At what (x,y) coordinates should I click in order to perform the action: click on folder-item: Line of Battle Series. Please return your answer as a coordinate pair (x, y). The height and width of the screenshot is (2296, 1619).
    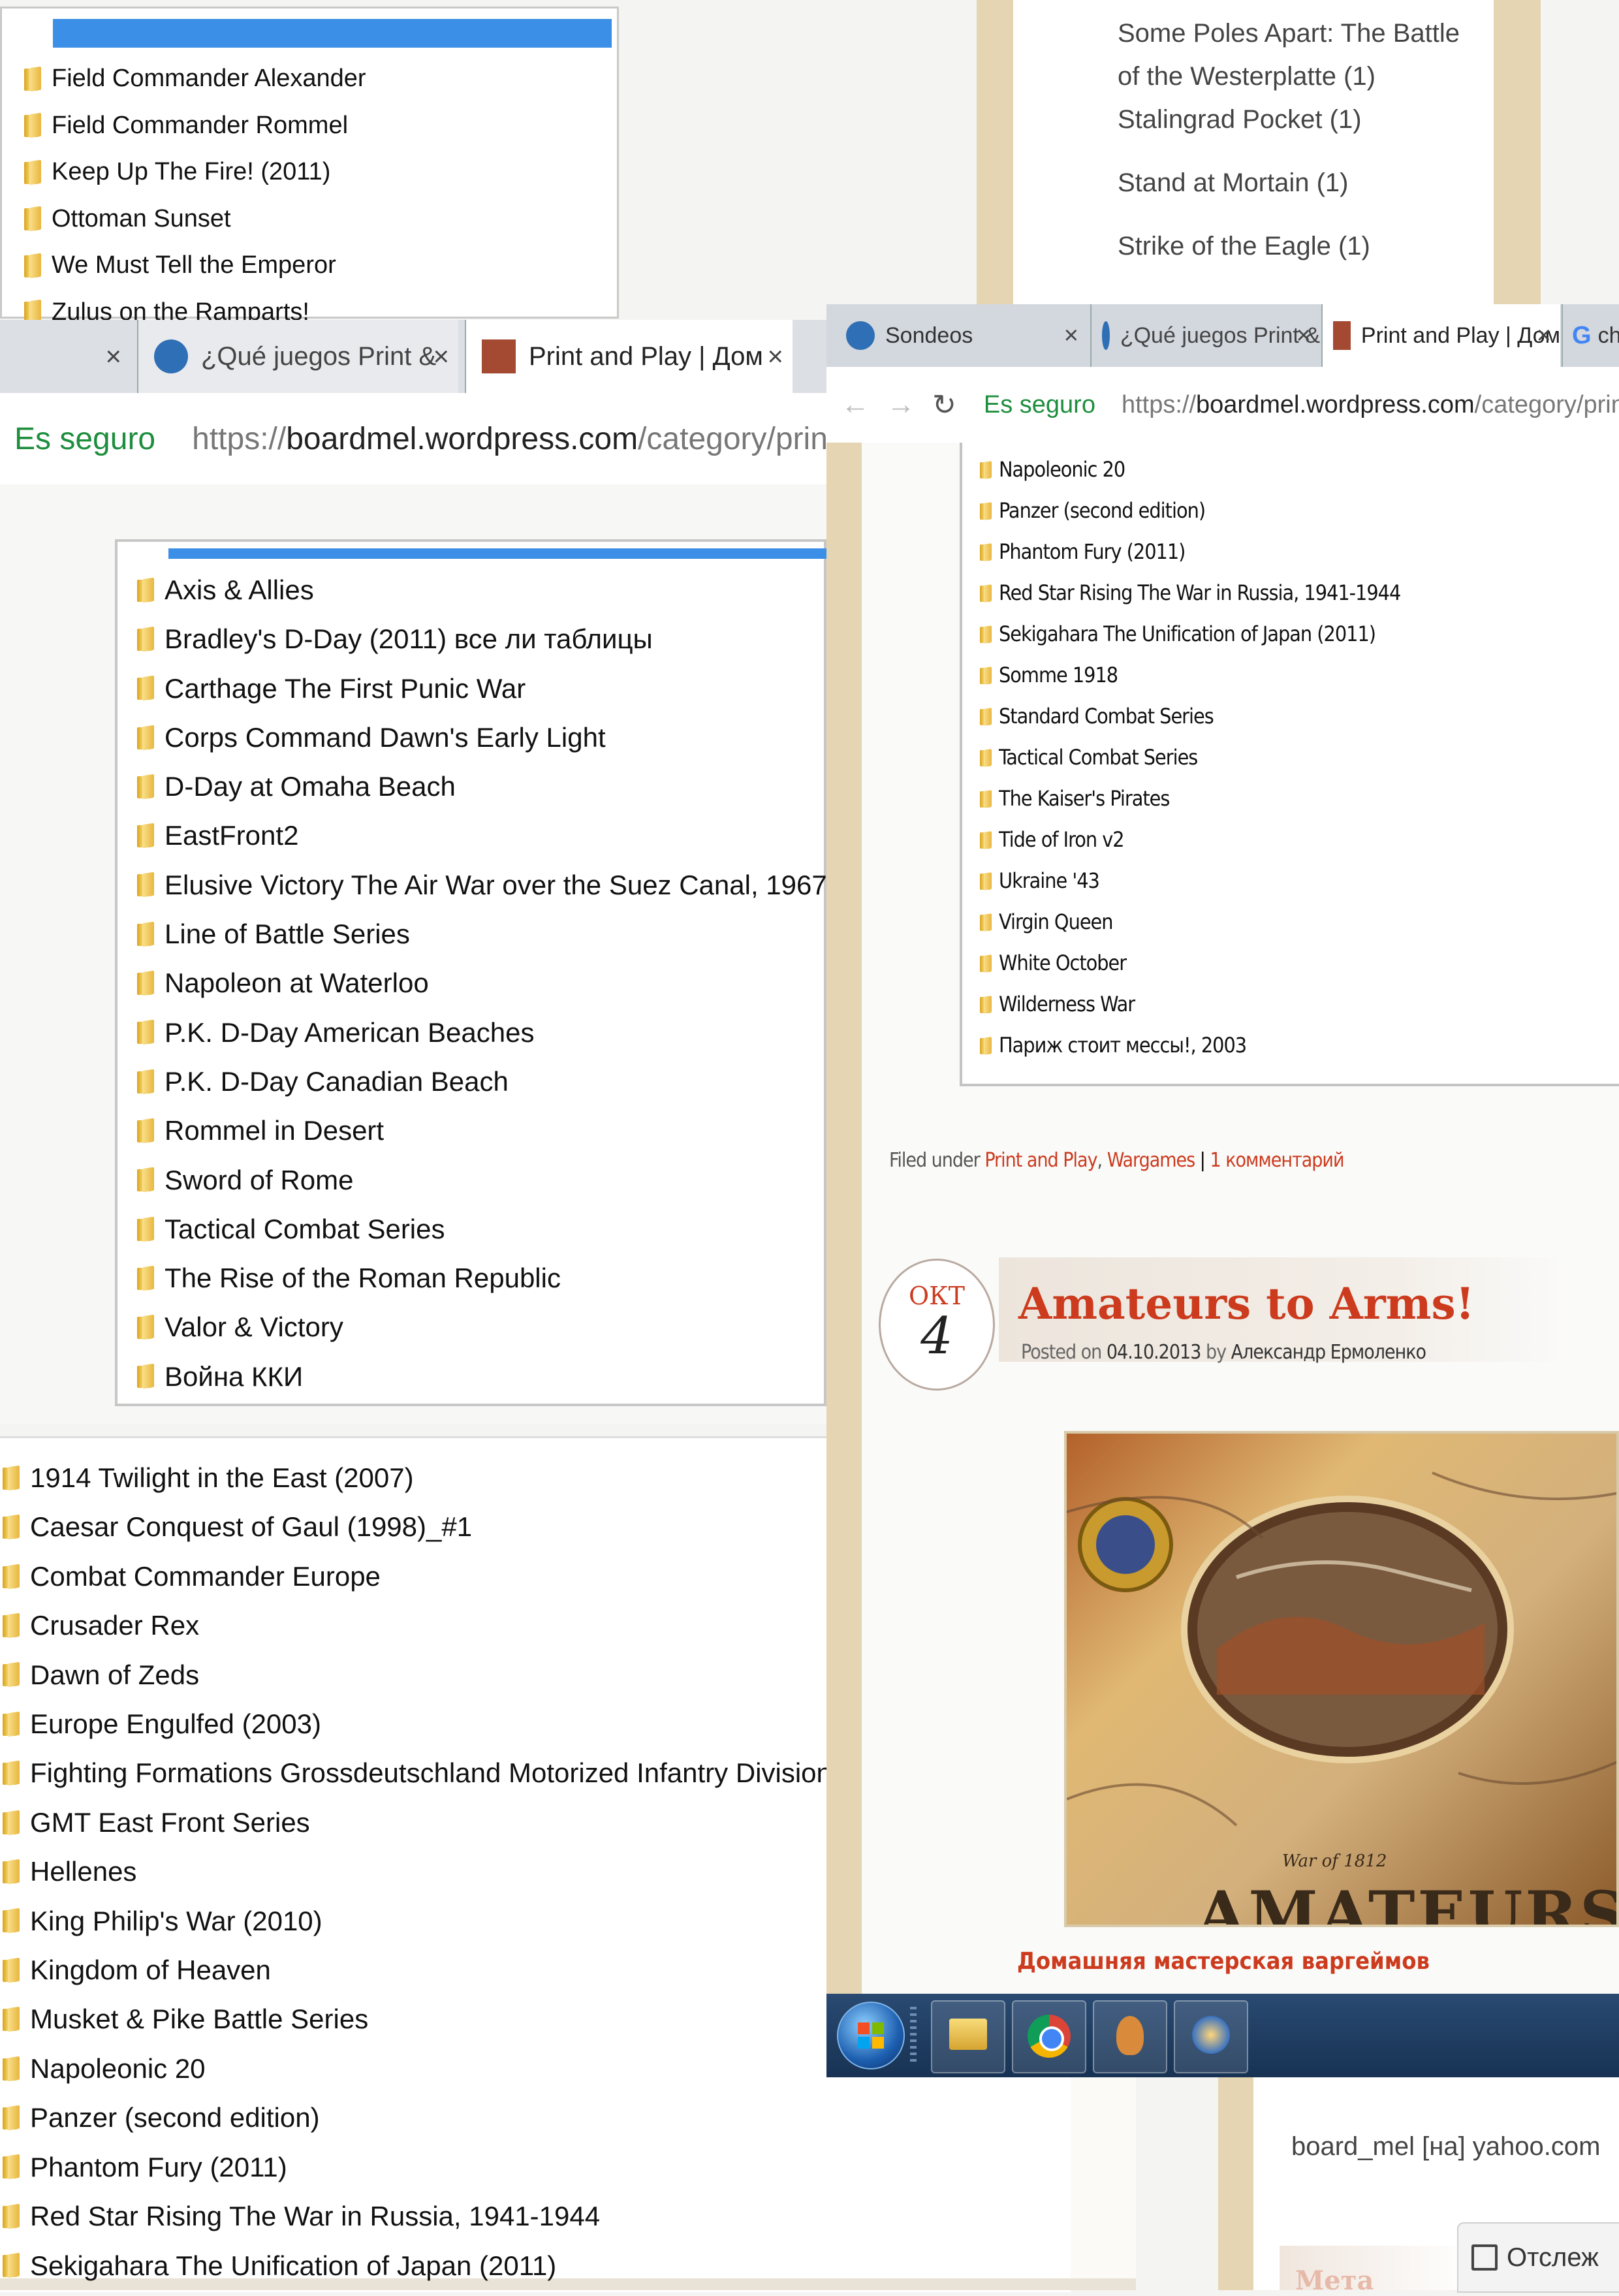
    Looking at the image, I should click on (515, 933).